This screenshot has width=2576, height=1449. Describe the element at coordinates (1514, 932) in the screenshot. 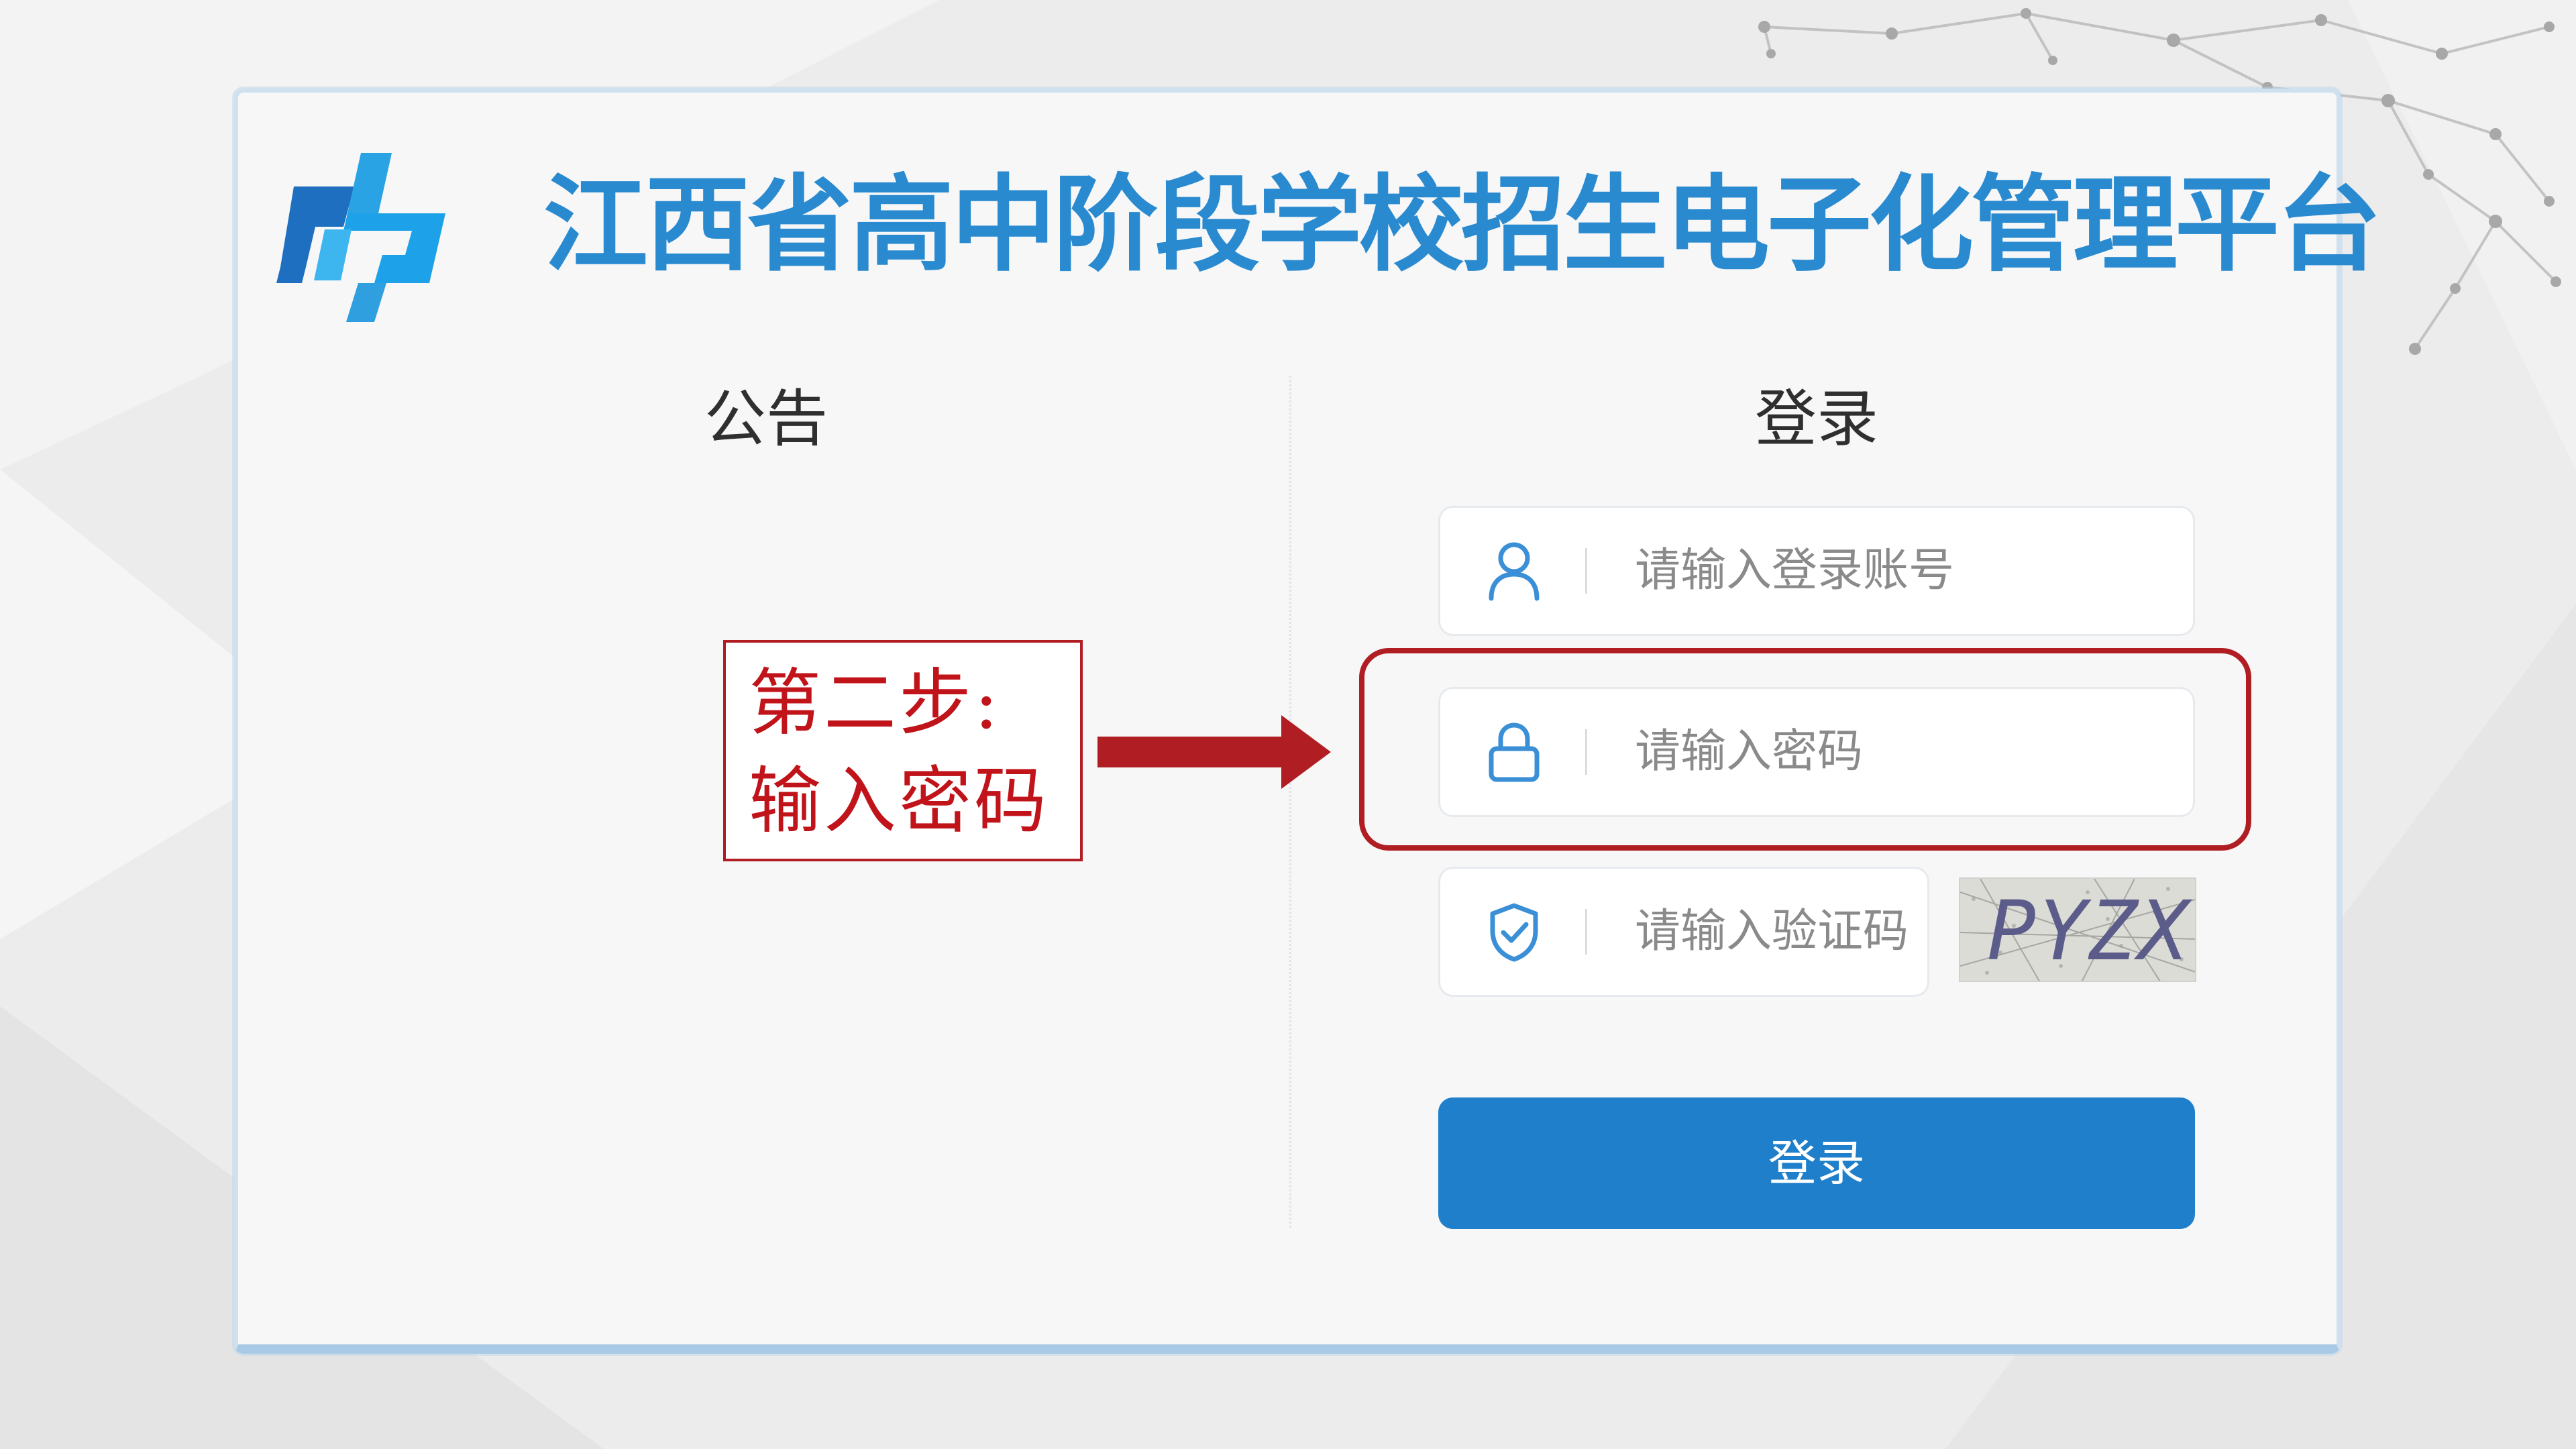

I see `shield-check-icon` at that location.